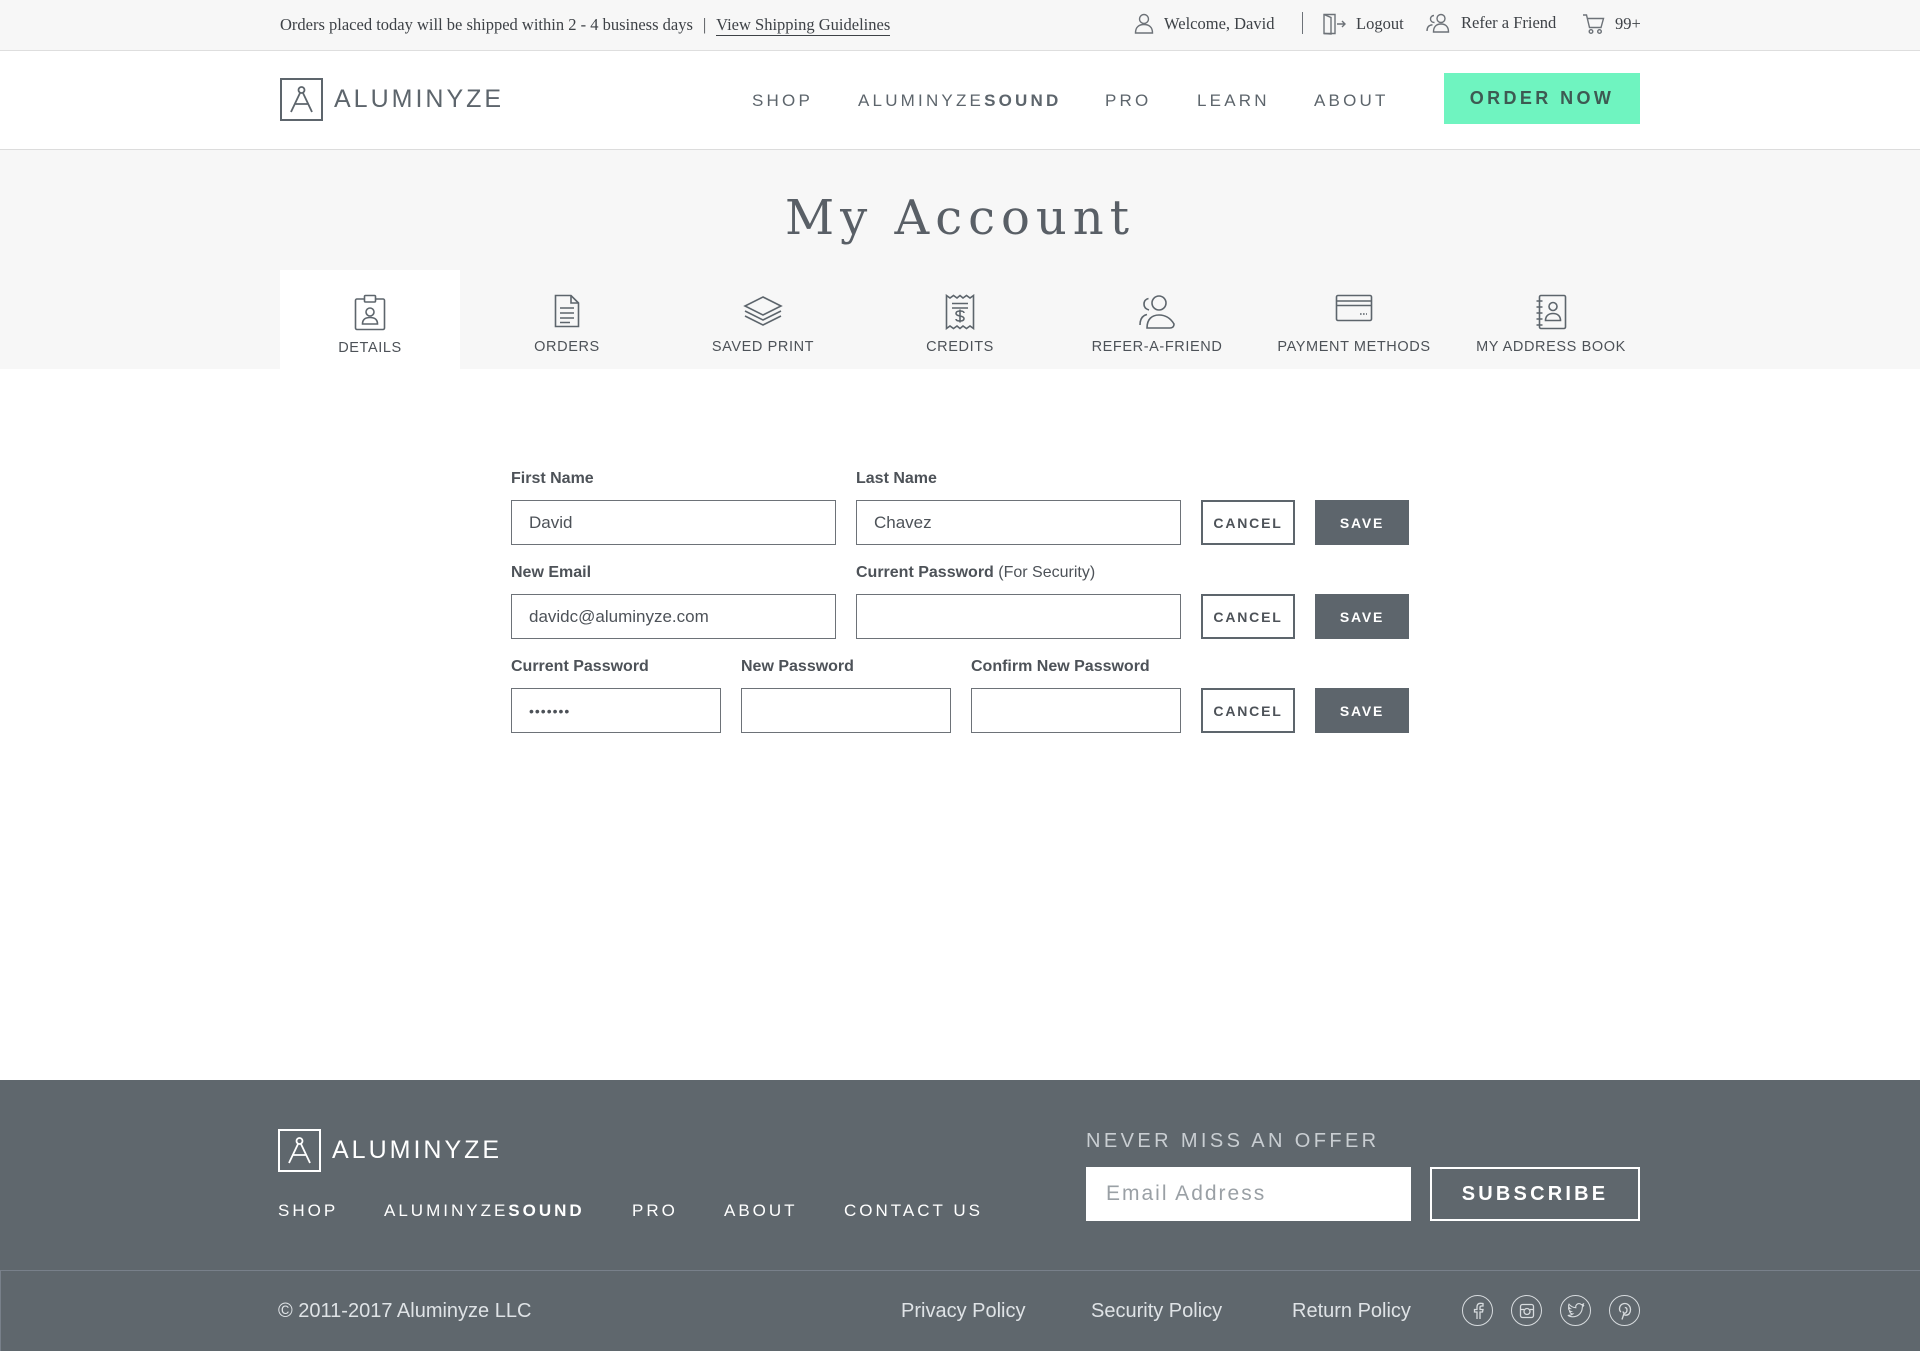  I want to click on twitter-icon, so click(1575, 1310).